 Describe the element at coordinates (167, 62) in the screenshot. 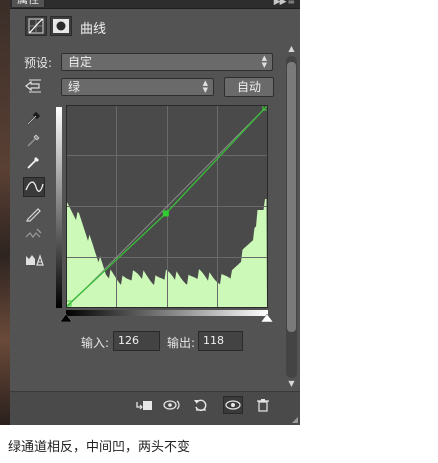

I see `preset-select: 自定 ▲ ▼` at that location.